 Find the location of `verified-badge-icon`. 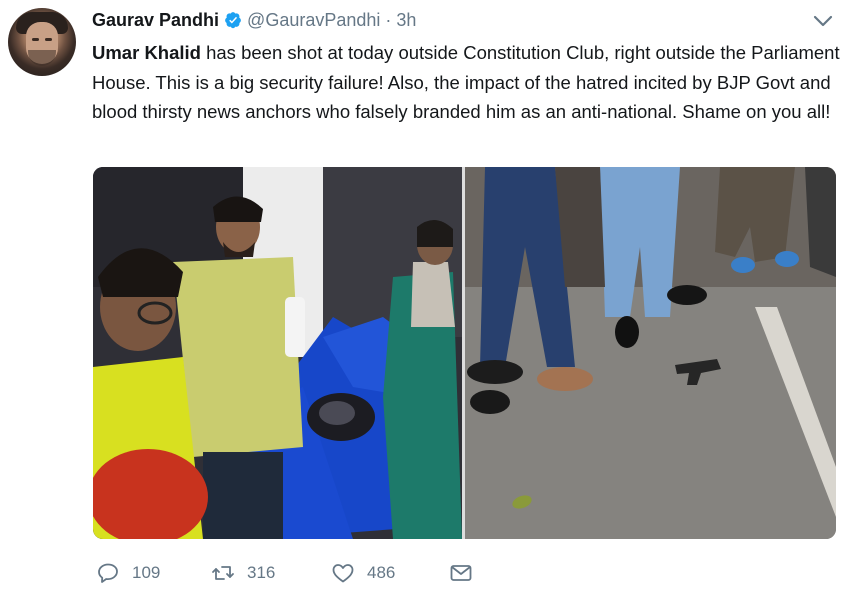

verified-badge-icon is located at coordinates (233, 20).